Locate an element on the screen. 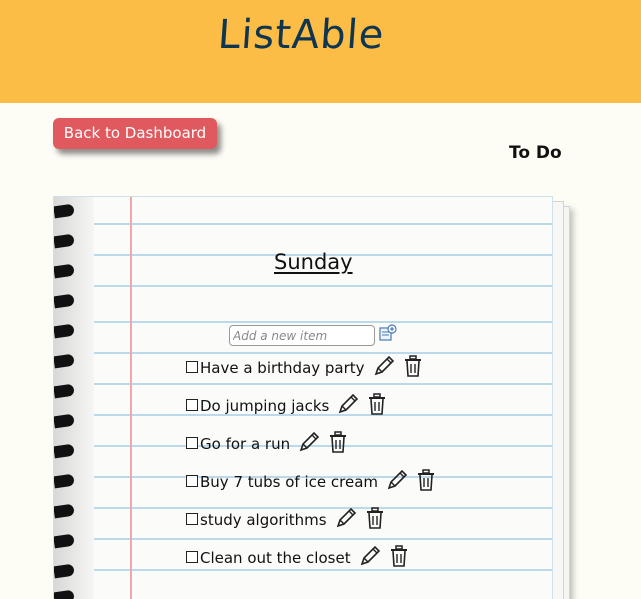  day-title: Sunday is located at coordinates (313, 262).